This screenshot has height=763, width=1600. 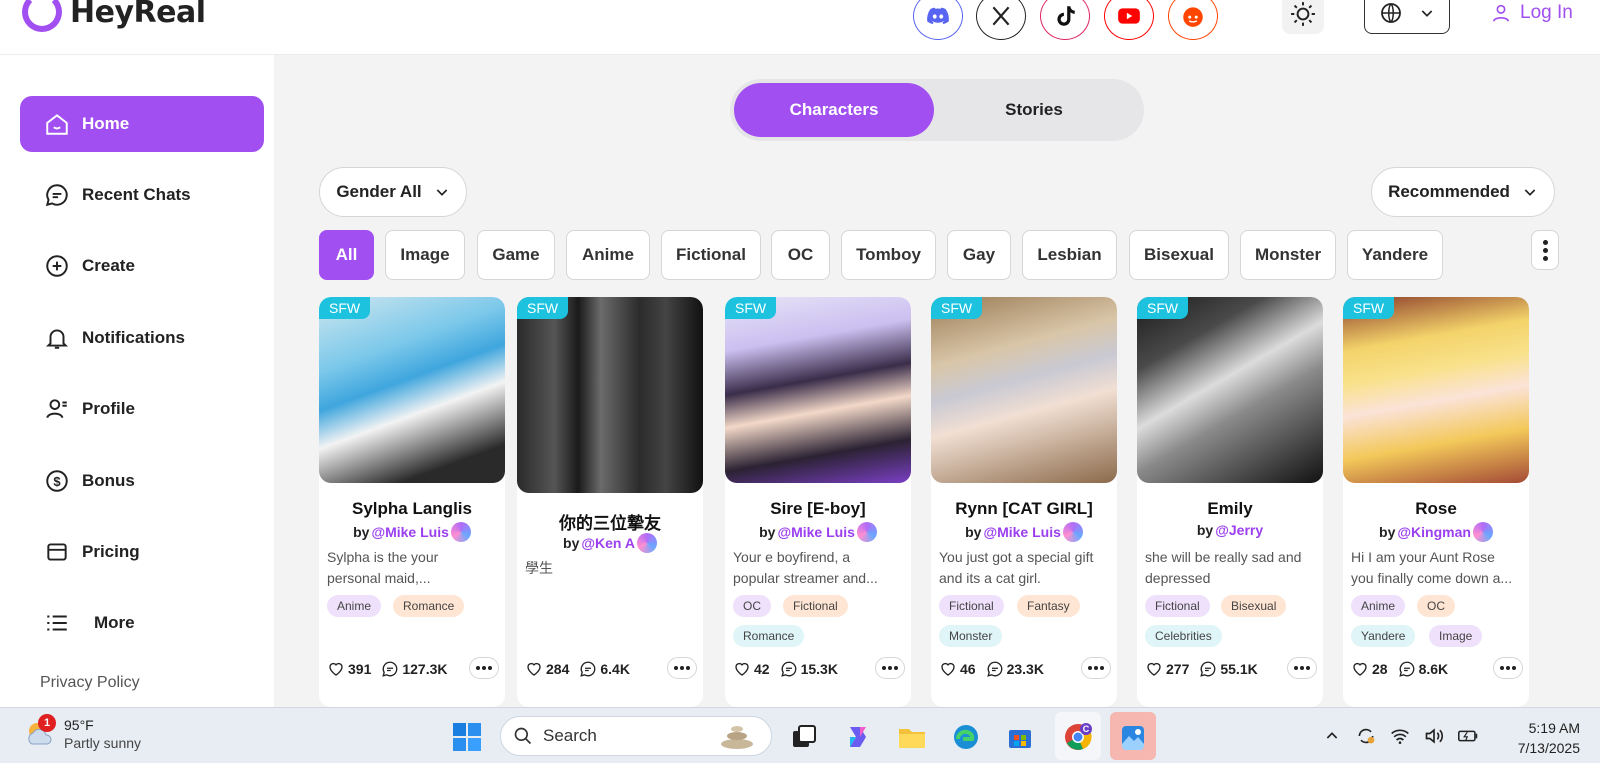 What do you see at coordinates (1254, 606) in the screenshot?
I see `tag: Bisexual` at bounding box center [1254, 606].